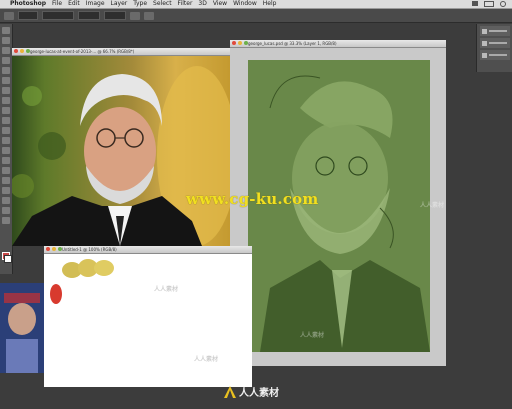 The width and height of the screenshot is (512, 409). I want to click on thumbnail-image, so click(22, 328).